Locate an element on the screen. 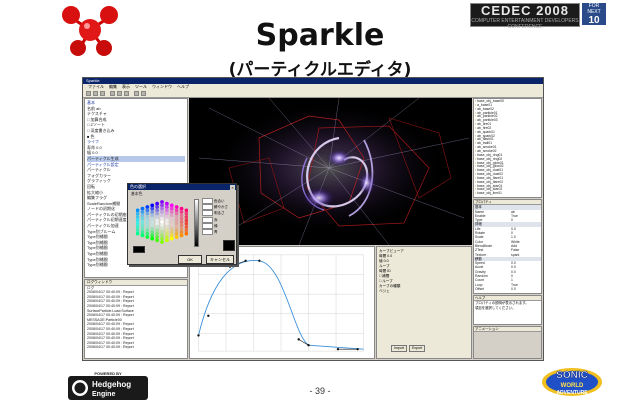 Image resolution: width=640 pixels, height=400 pixels. curve-export-button: Export is located at coordinates (417, 348).